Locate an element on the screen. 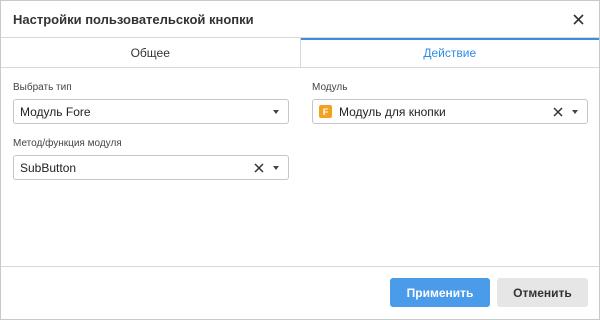  tab-general: Общее is located at coordinates (151, 52).